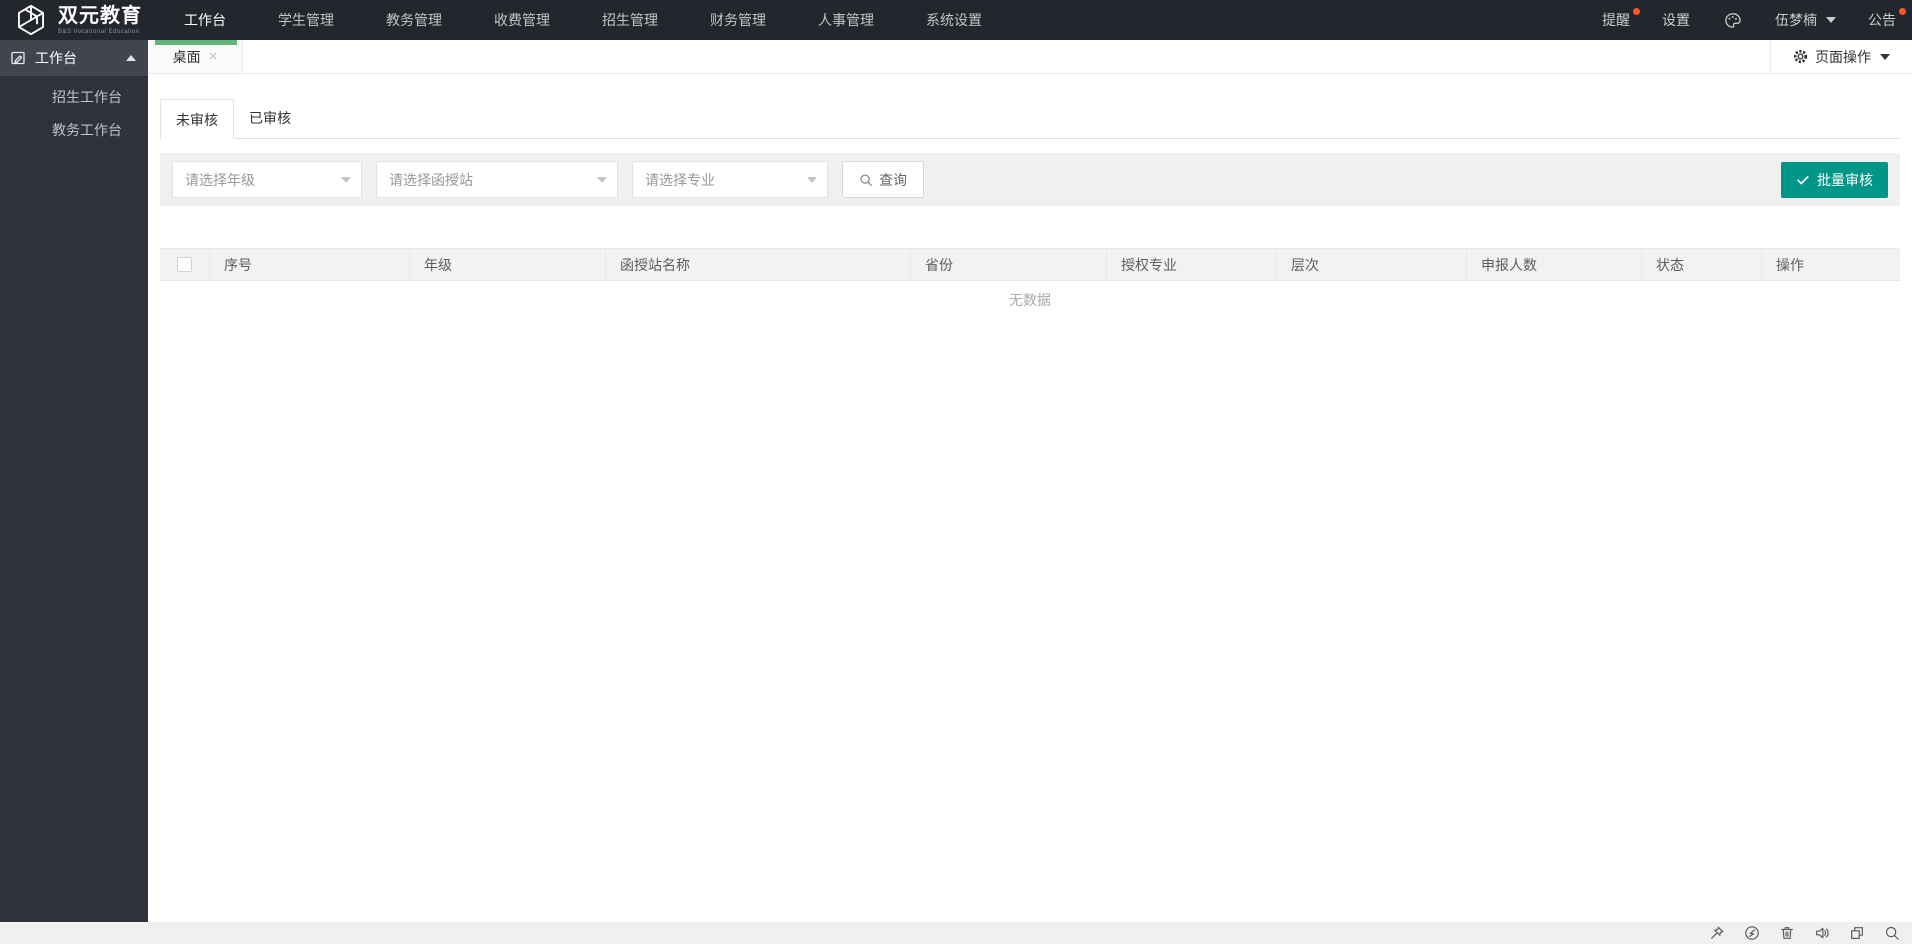 Image resolution: width=1912 pixels, height=944 pixels. I want to click on grade-select: 请选择年级, so click(267, 179).